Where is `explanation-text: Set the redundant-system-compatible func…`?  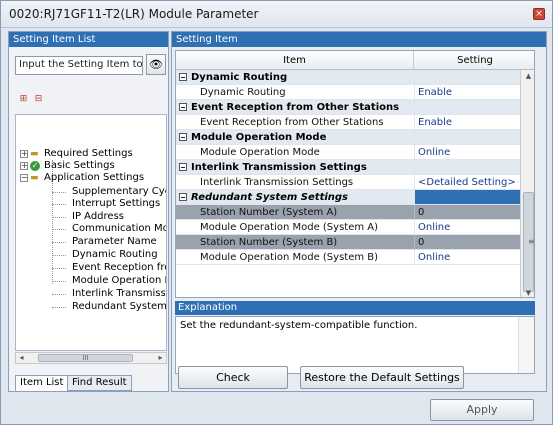 explanation-text: Set the redundant-system-compatible func… is located at coordinates (299, 325).